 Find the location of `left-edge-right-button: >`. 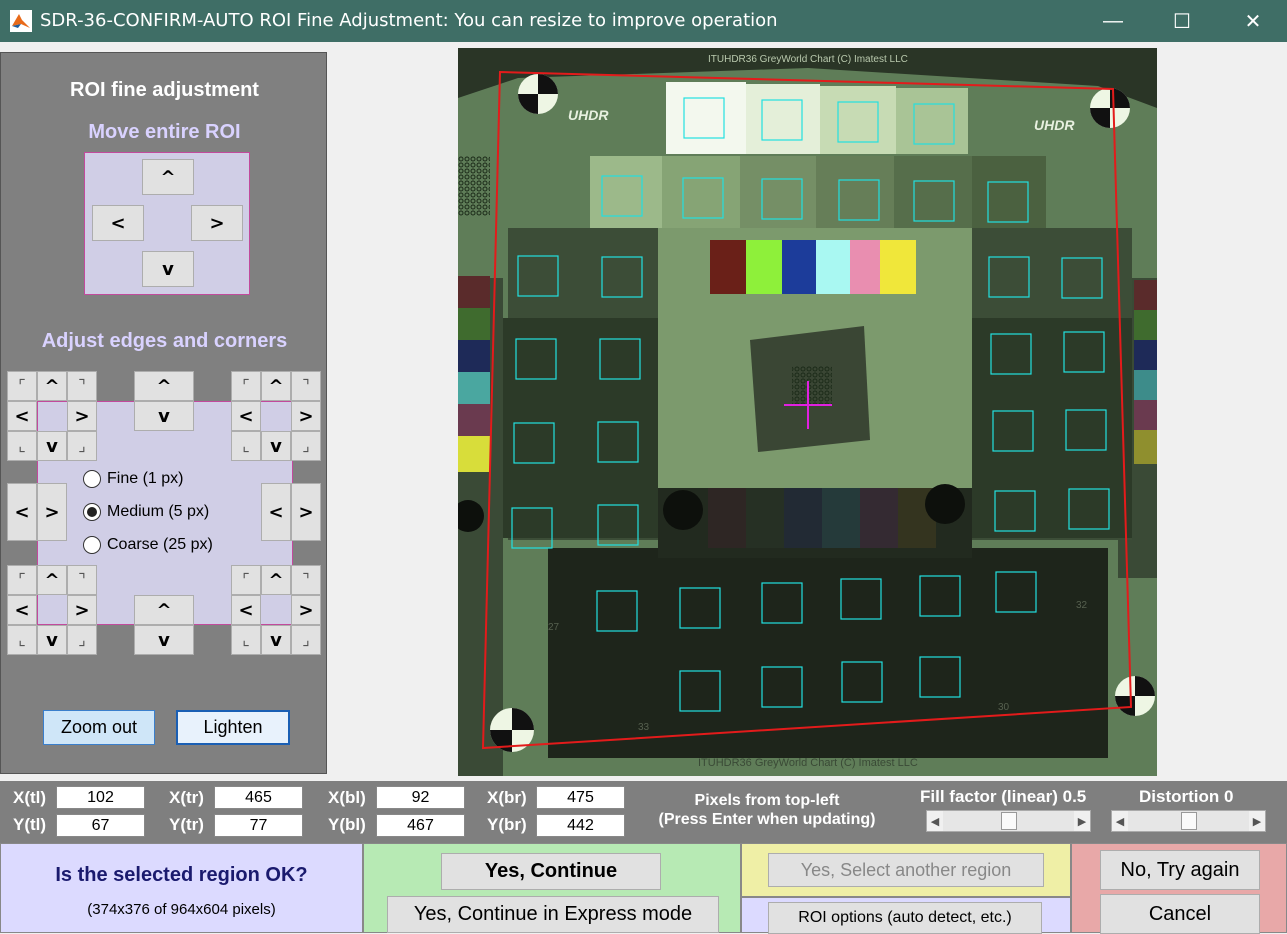

left-edge-right-button: > is located at coordinates (52, 512).